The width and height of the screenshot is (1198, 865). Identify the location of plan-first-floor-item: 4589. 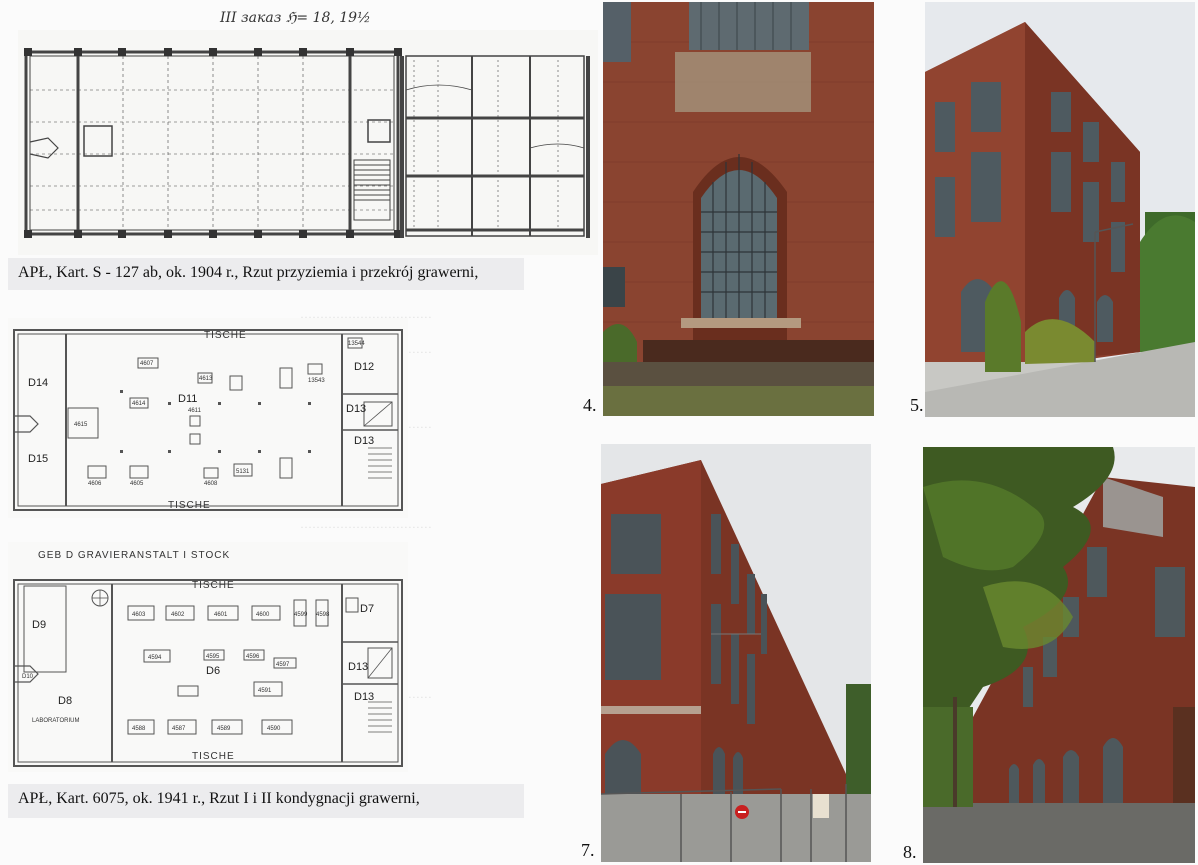
(224, 729).